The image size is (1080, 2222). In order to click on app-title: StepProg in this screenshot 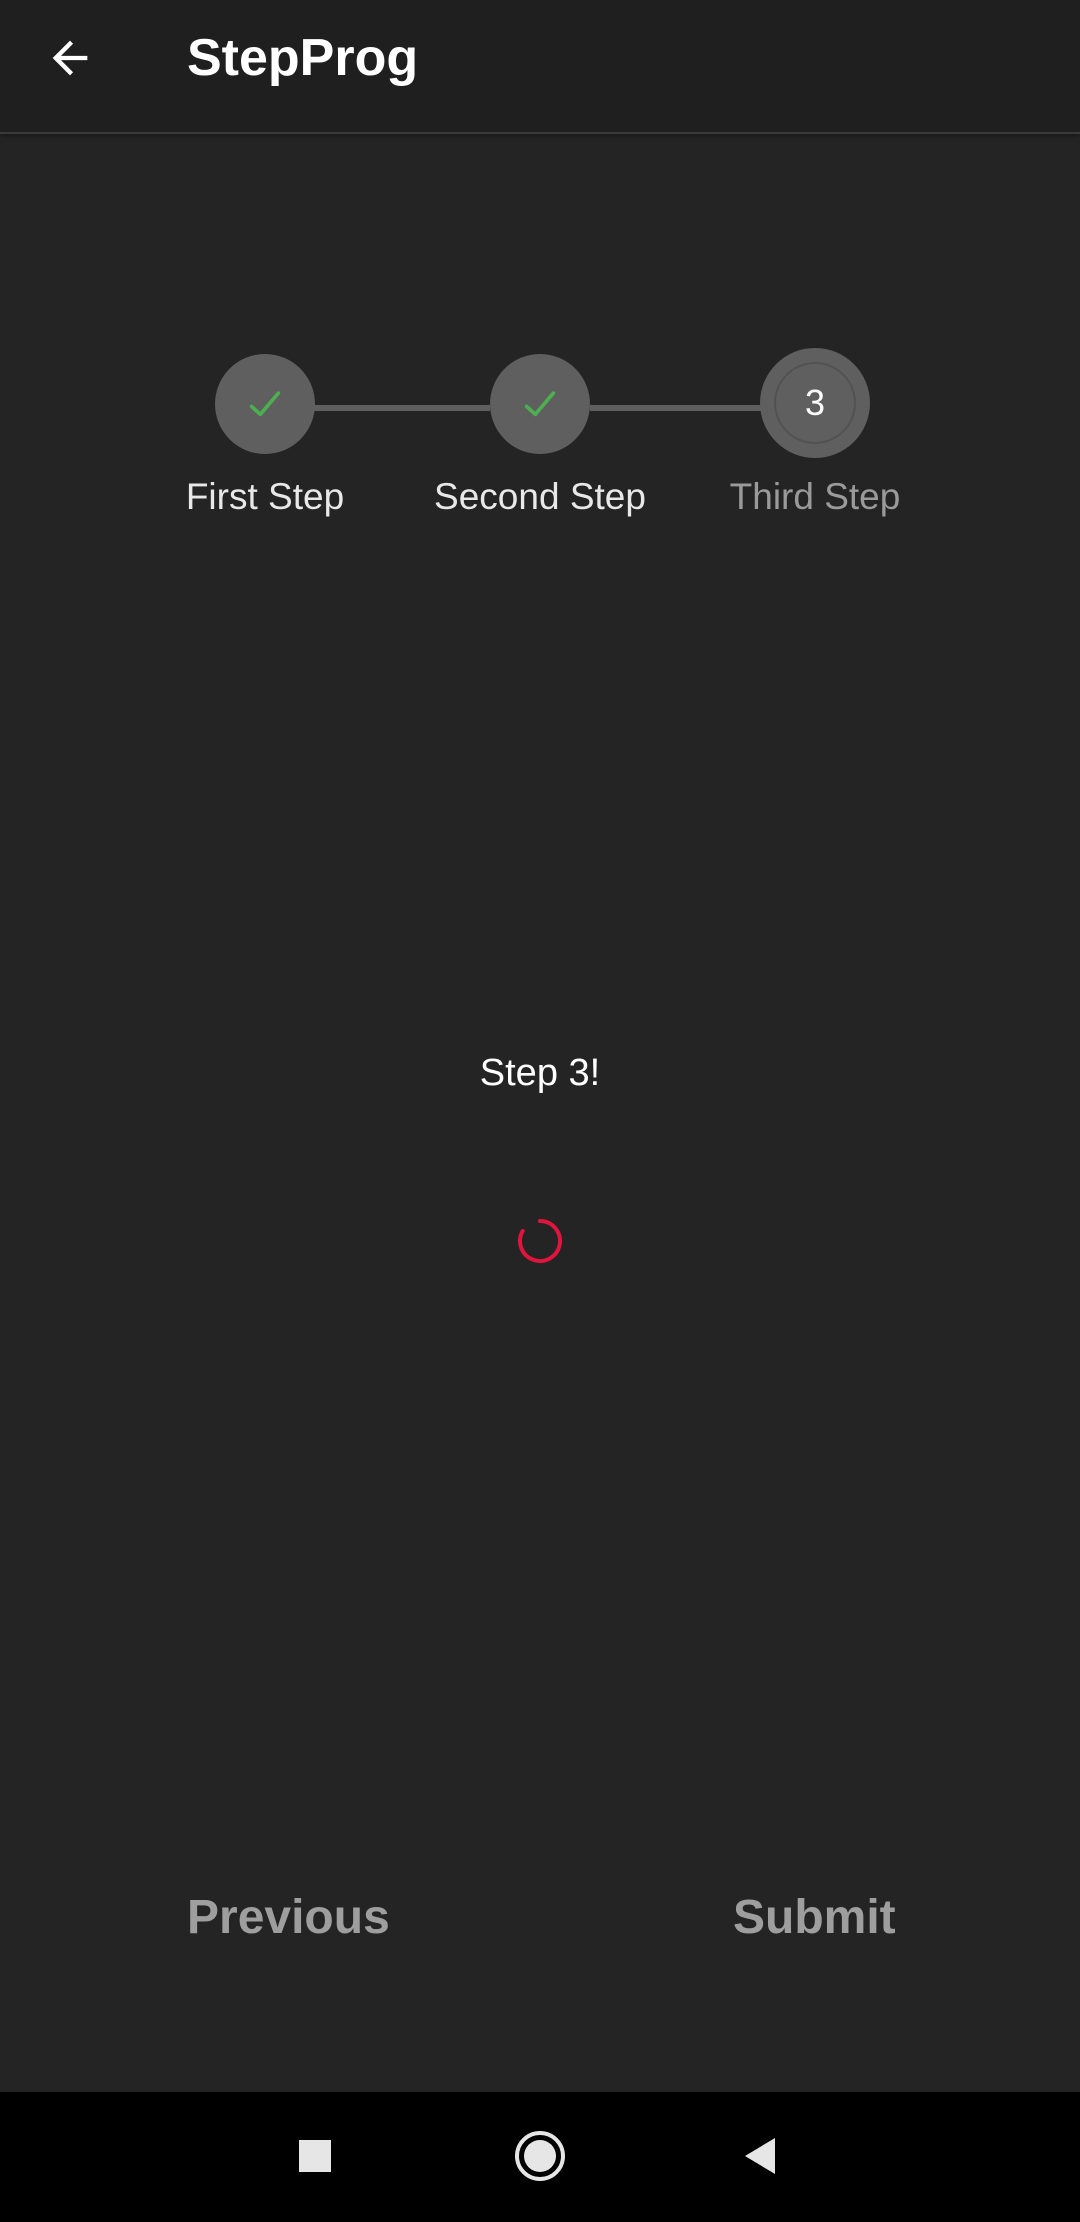, I will do `click(303, 58)`.